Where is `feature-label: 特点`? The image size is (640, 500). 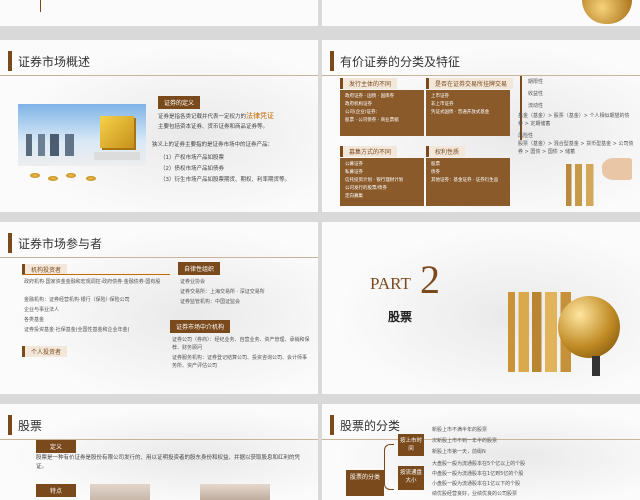 feature-label: 特点 is located at coordinates (56, 490).